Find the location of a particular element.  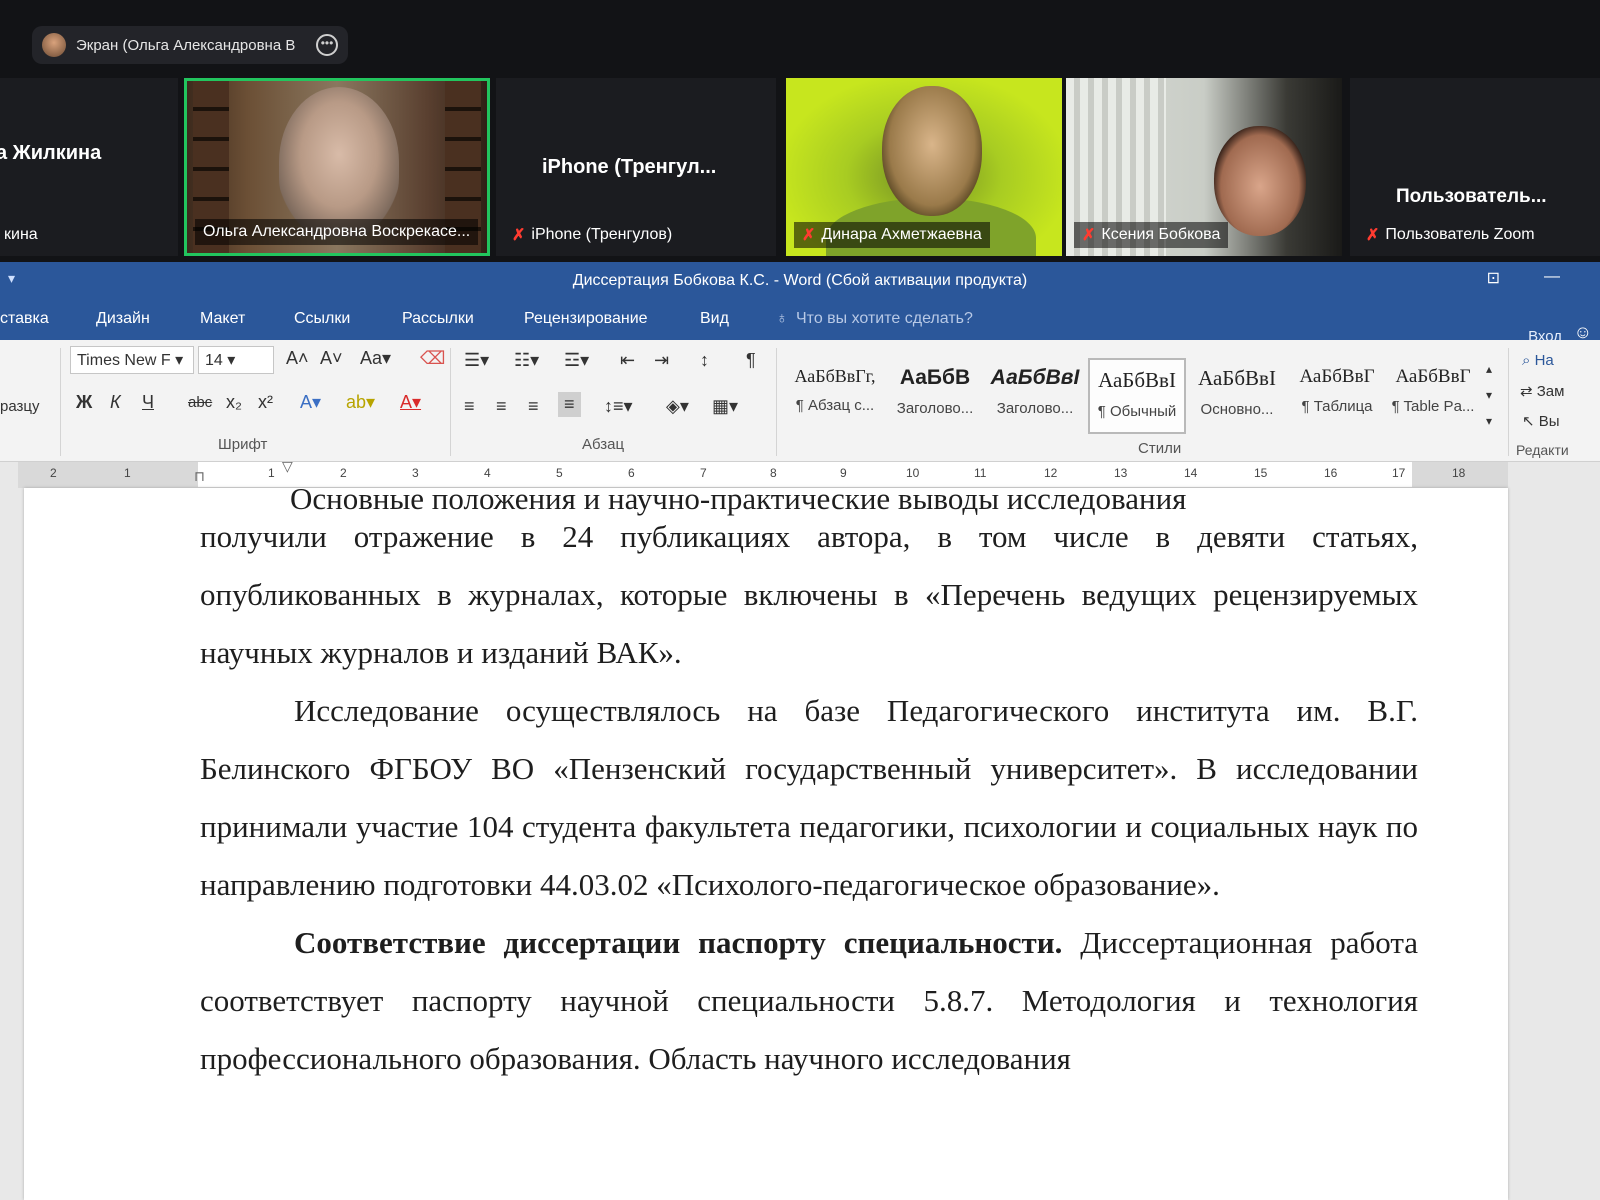

font-name-box: Times New F ▾ is located at coordinates (132, 360).